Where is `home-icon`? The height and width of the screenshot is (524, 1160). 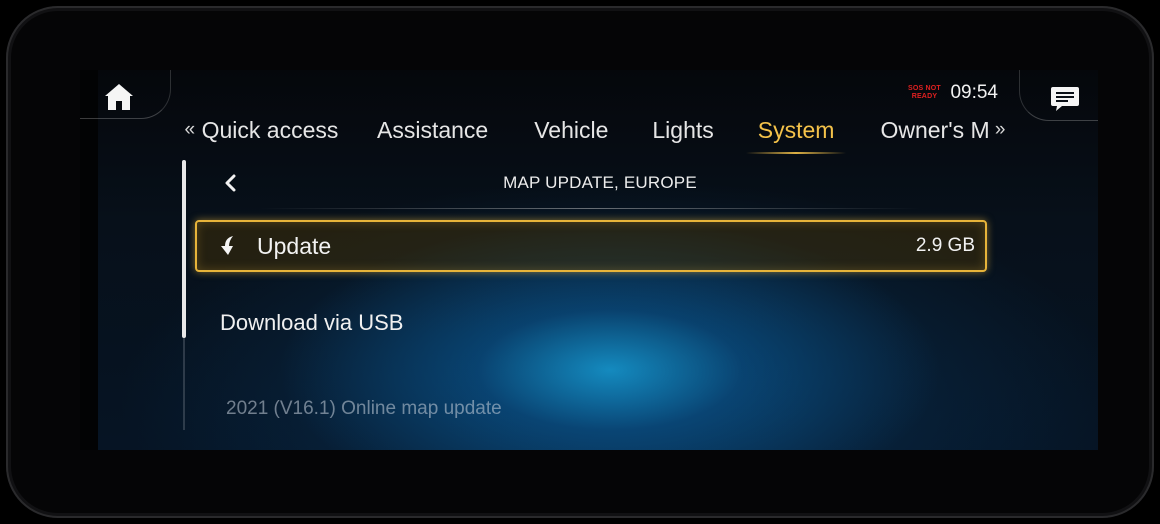
home-icon is located at coordinates (119, 97).